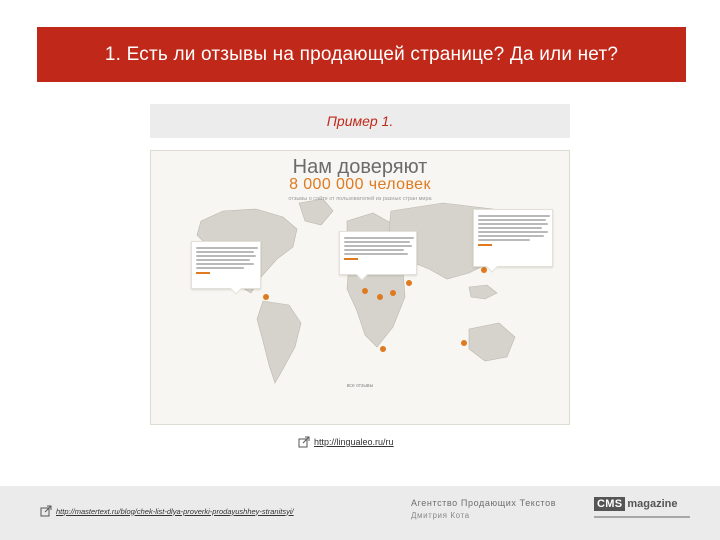 The image size is (720, 540). What do you see at coordinates (360, 184) in the screenshot?
I see `user-count: 8 000 000 человек` at bounding box center [360, 184].